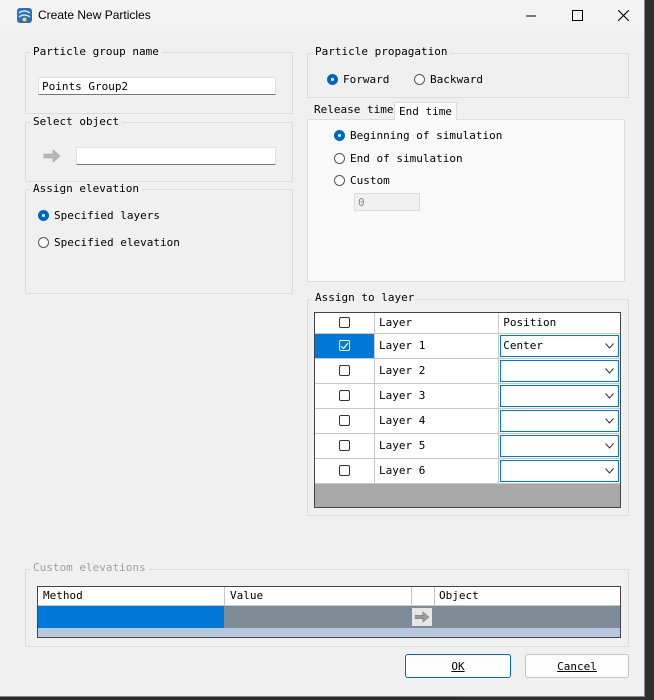  Describe the element at coordinates (398, 158) in the screenshot. I see `radio-end-of-simulation: End of simulation` at that location.